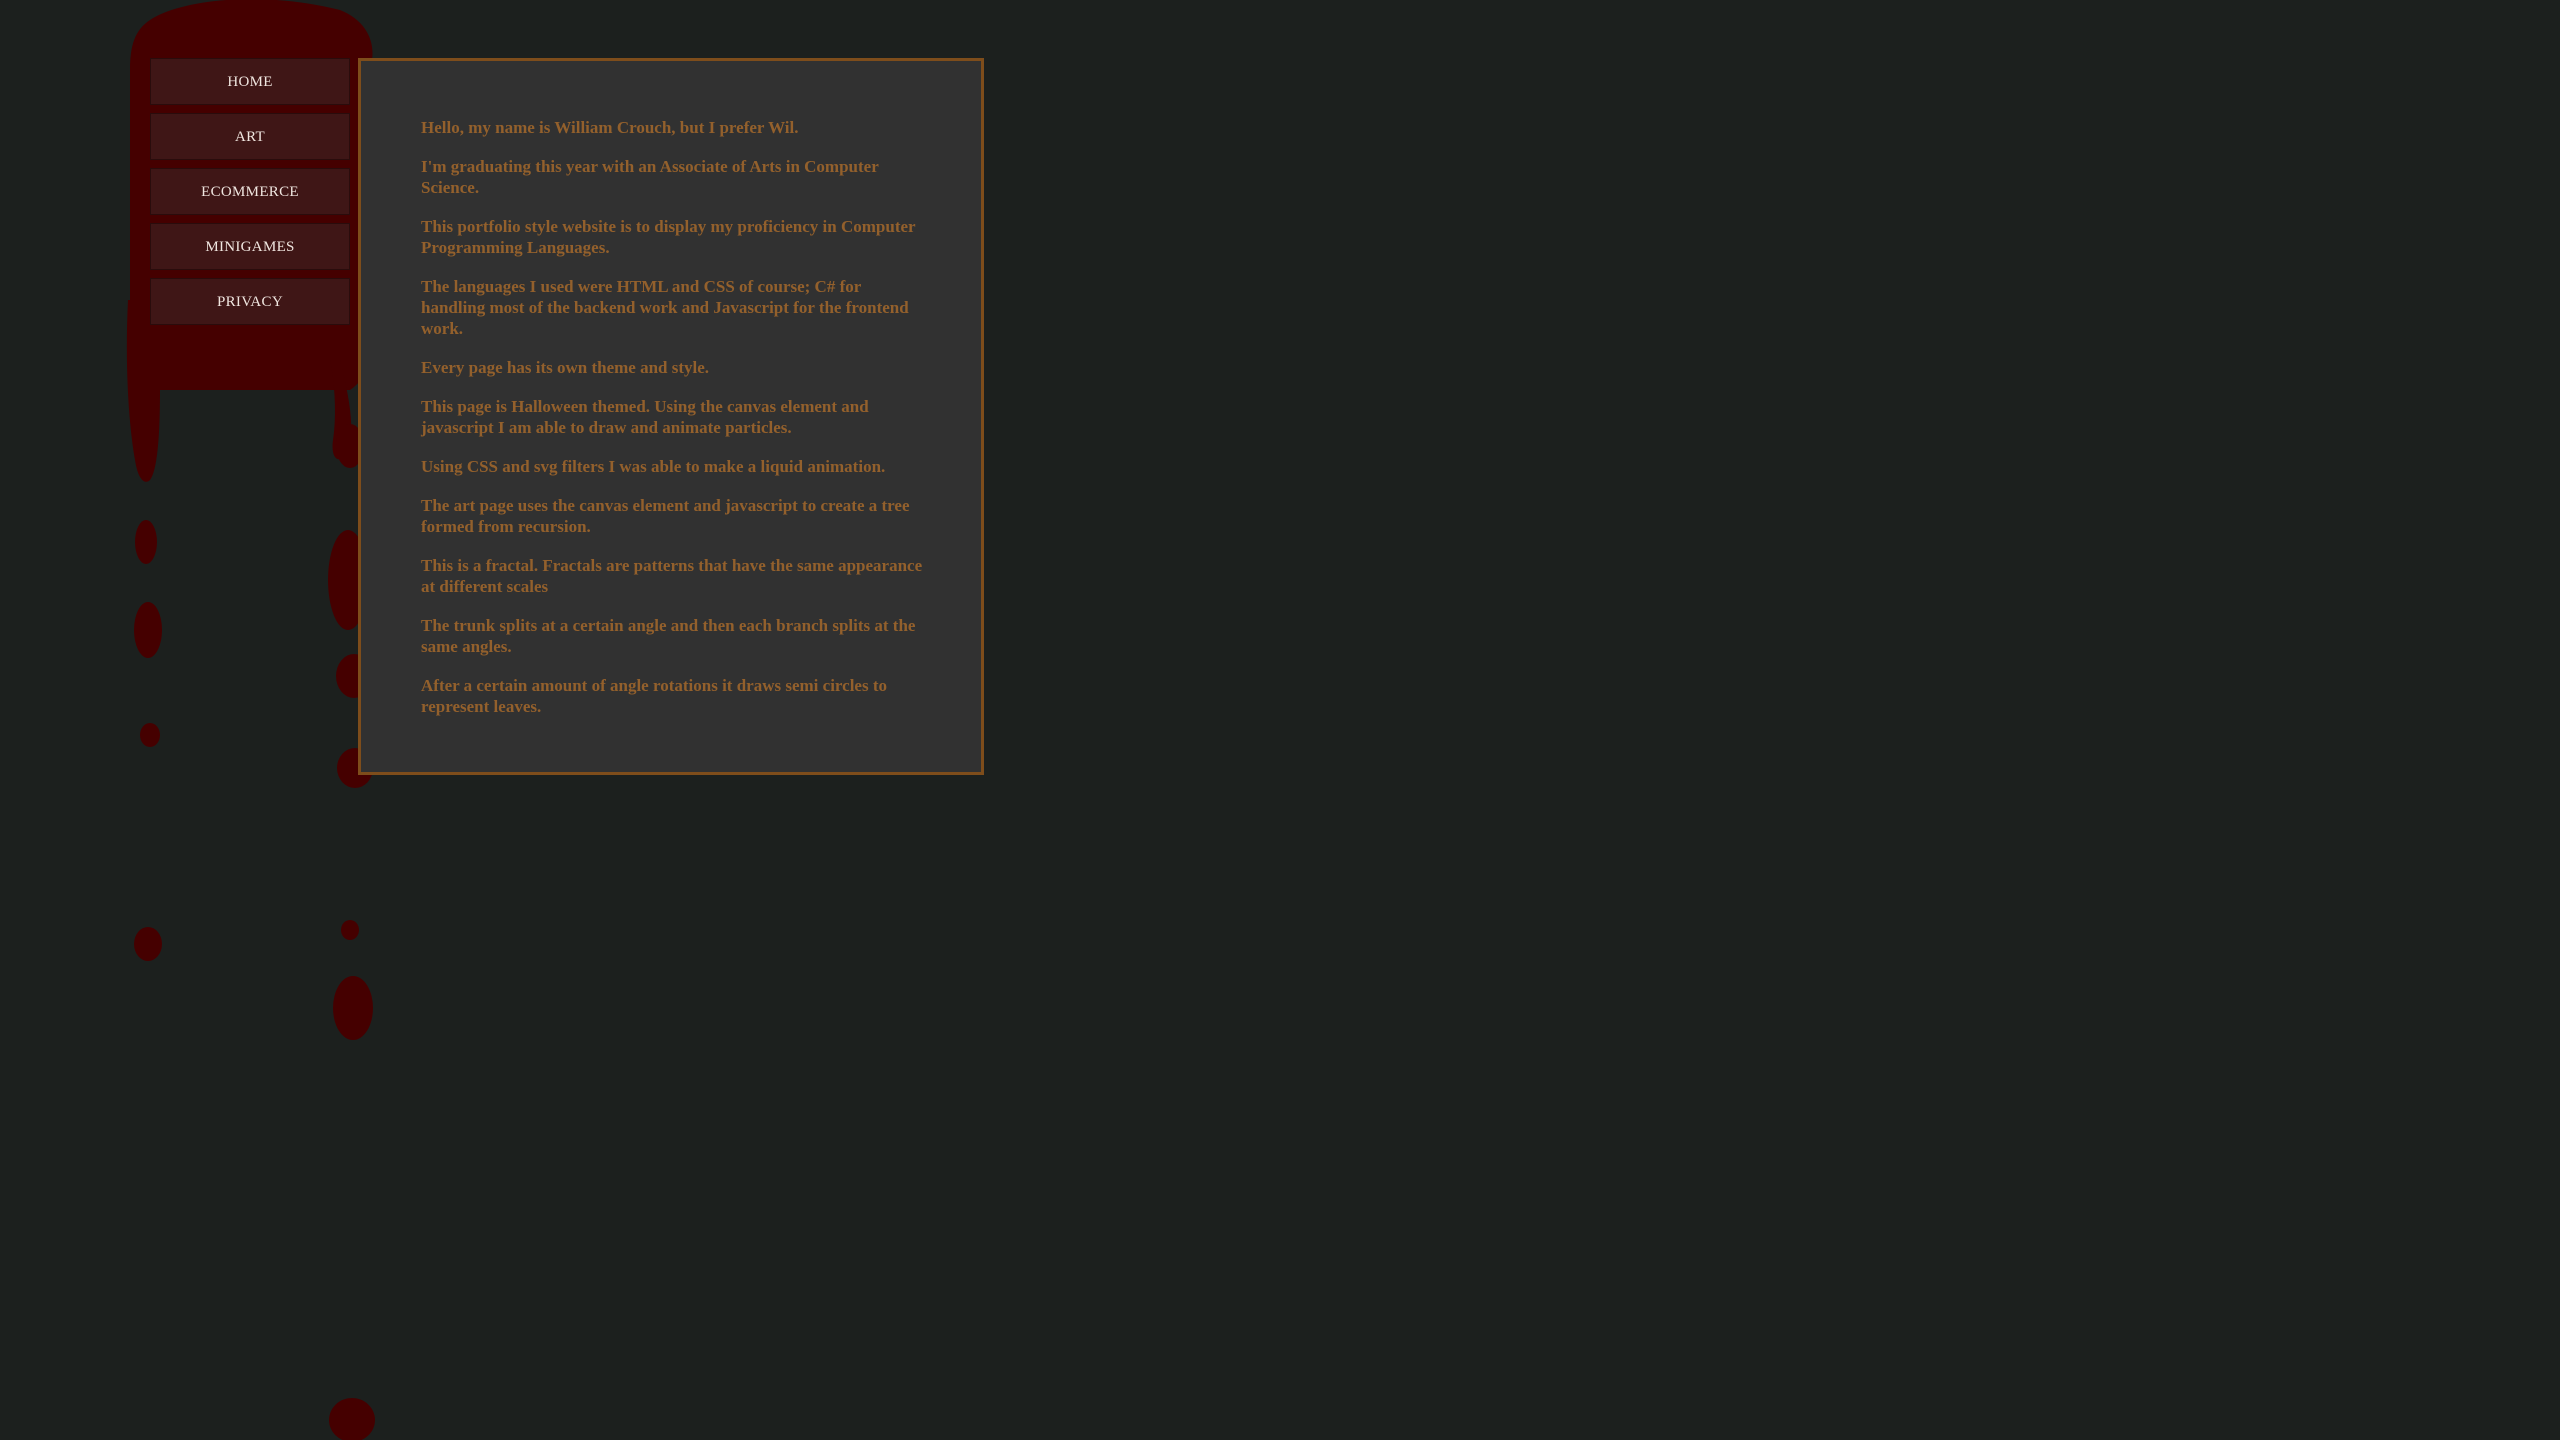  I want to click on nav-minigames-button: MINIGAMES, so click(250, 246).